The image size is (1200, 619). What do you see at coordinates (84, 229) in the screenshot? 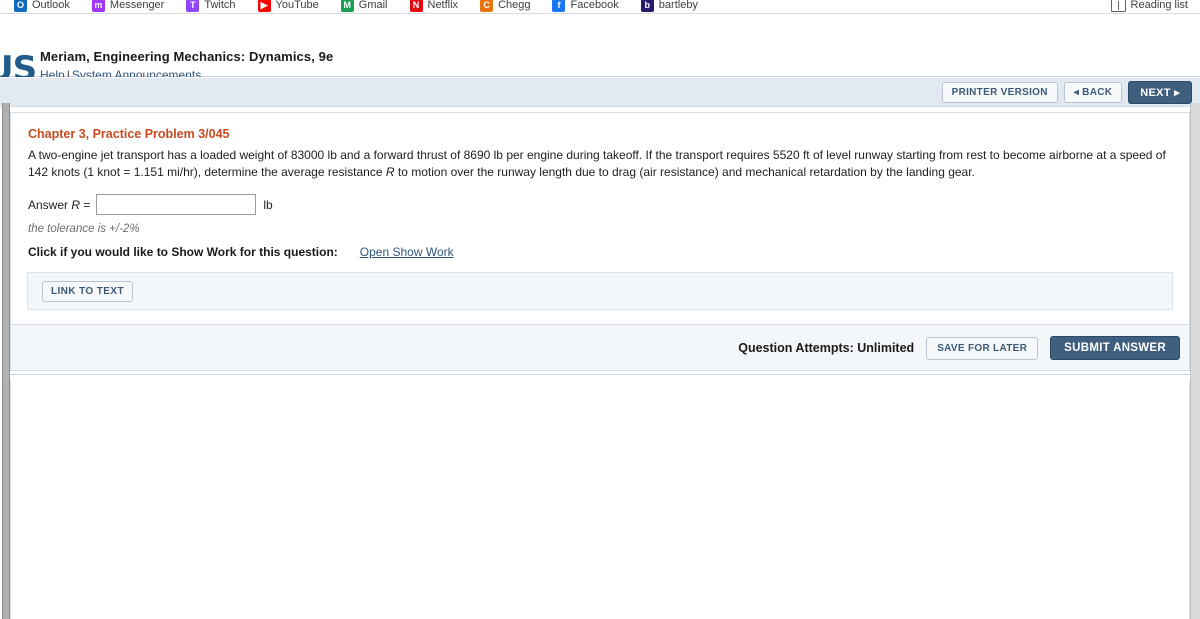
I see `tolerance-note: the tolerance is +/-2%` at bounding box center [84, 229].